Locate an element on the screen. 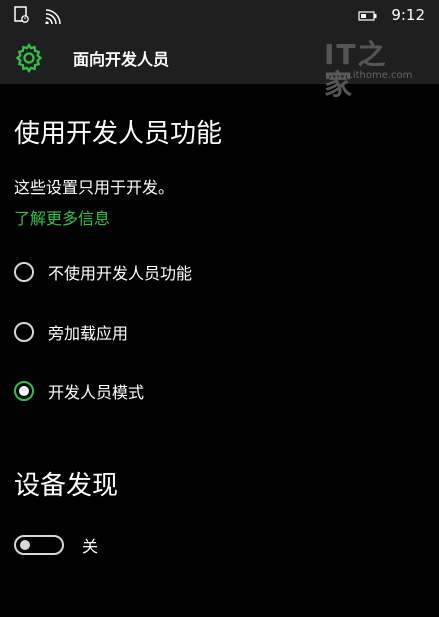  radio-button-selected is located at coordinates (24, 391).